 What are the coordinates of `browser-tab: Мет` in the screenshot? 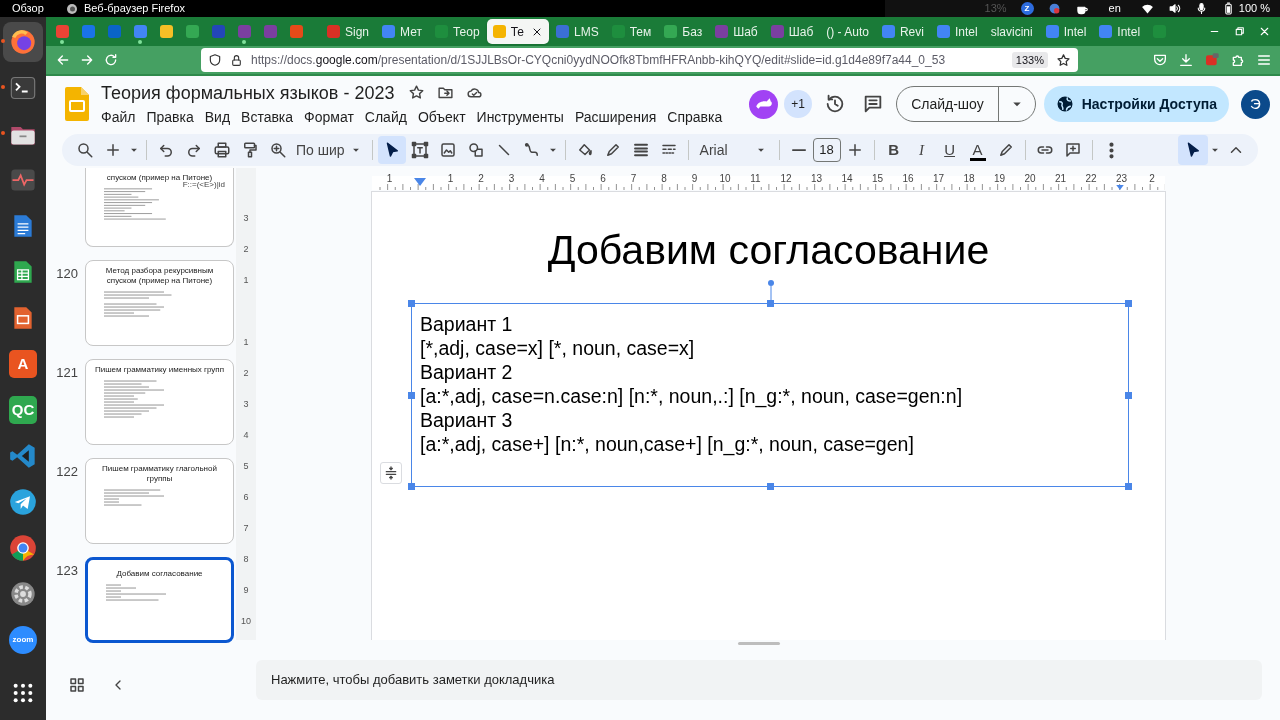 It's located at (402, 31).